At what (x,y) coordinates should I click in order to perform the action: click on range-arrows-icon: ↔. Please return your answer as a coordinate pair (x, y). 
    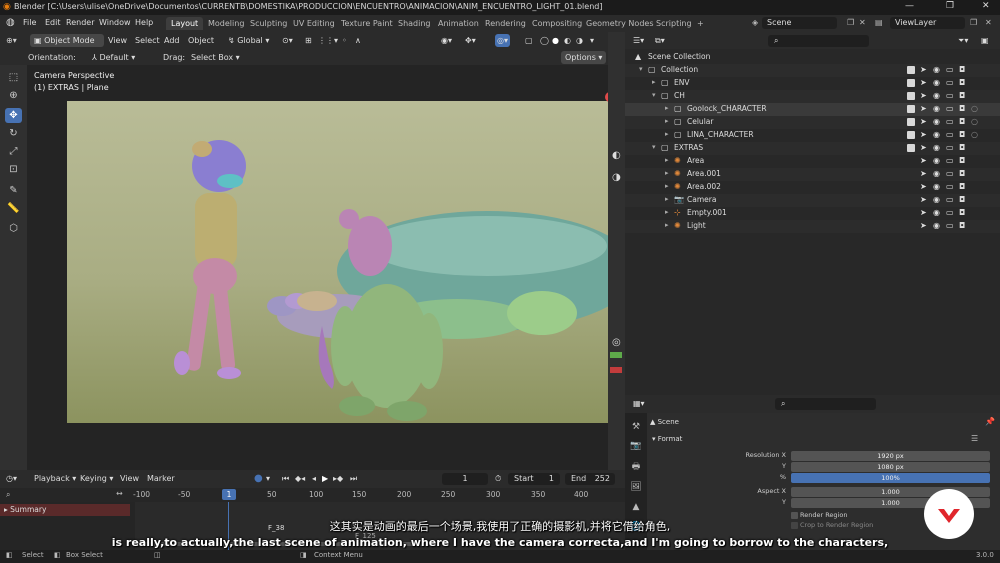
    Looking at the image, I should click on (119, 493).